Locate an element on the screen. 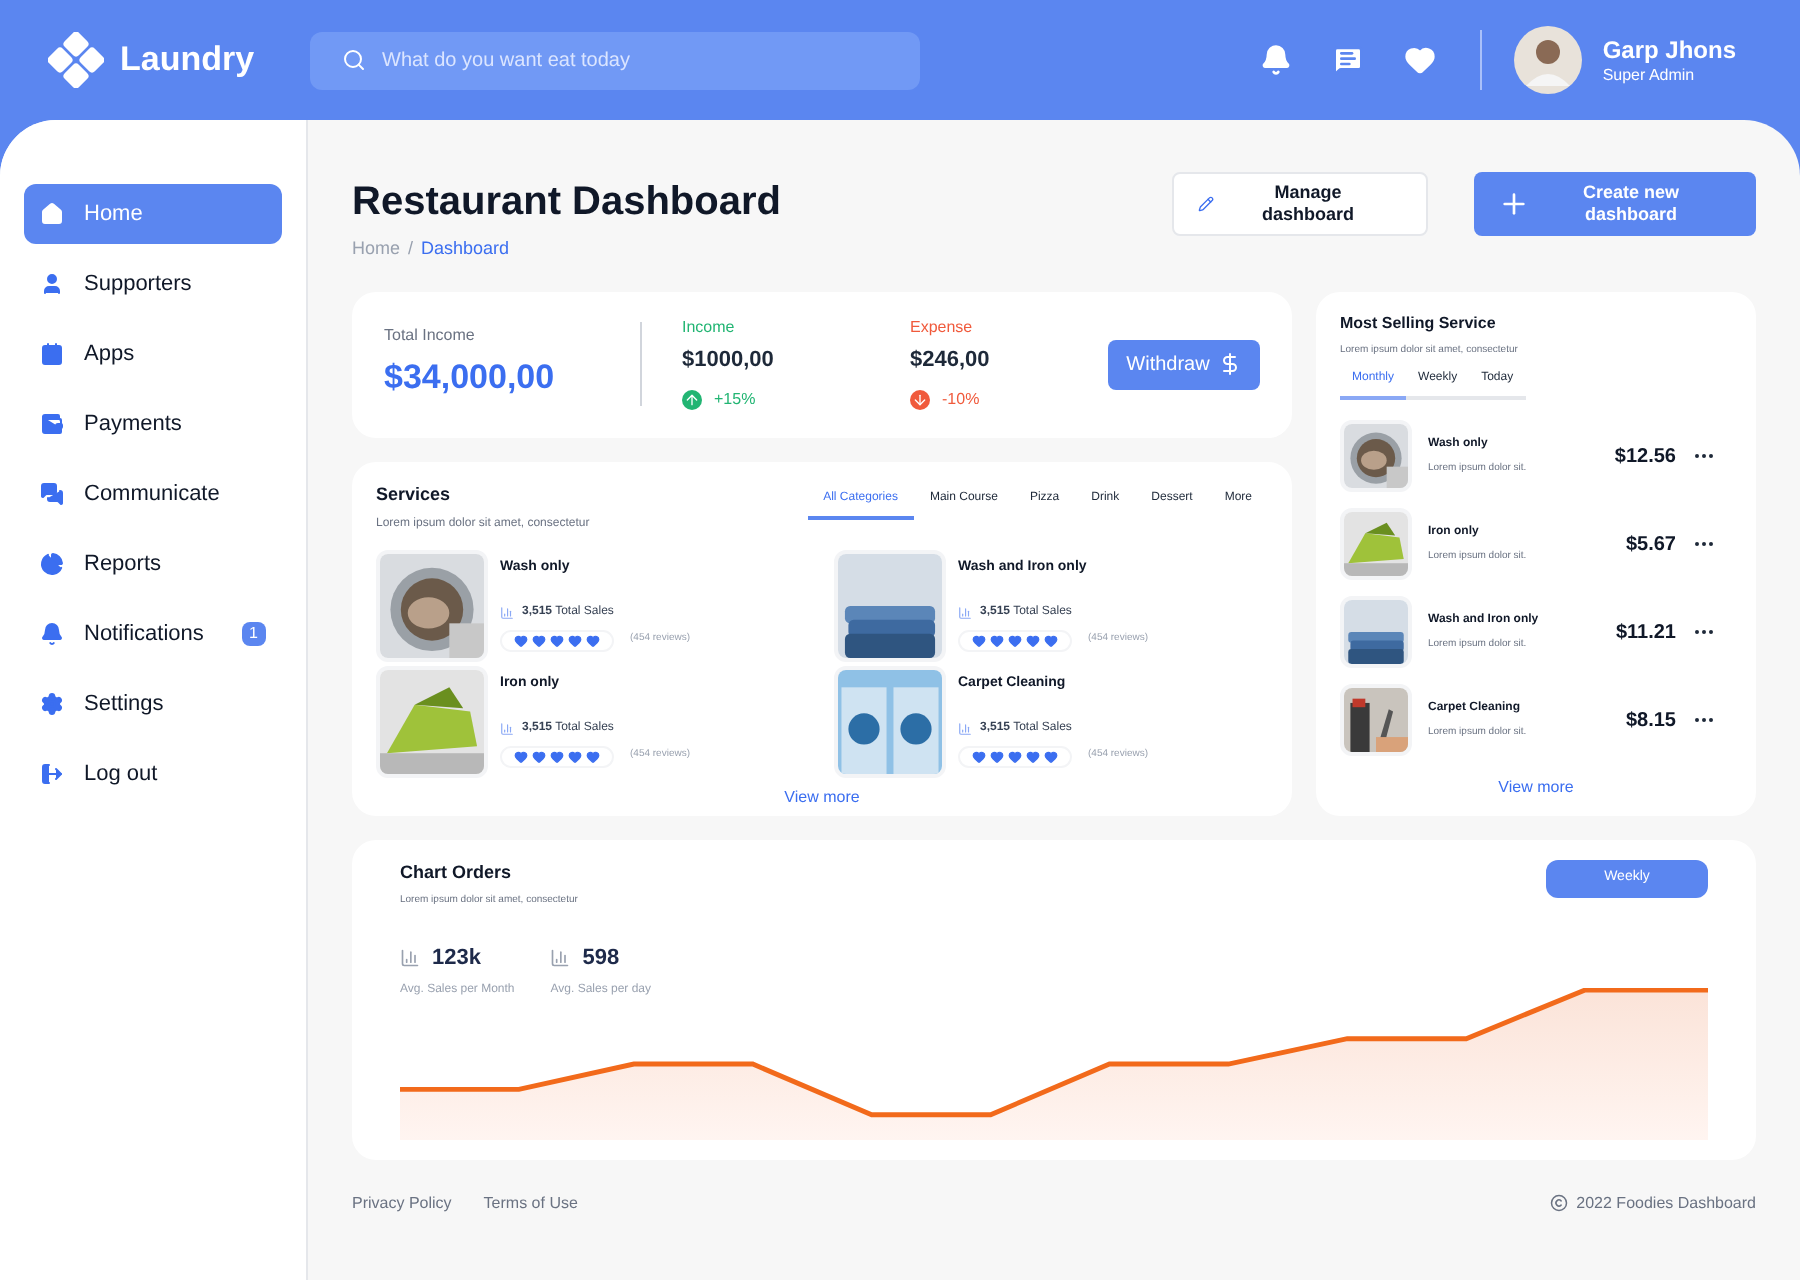  logout-icon is located at coordinates (52, 774).